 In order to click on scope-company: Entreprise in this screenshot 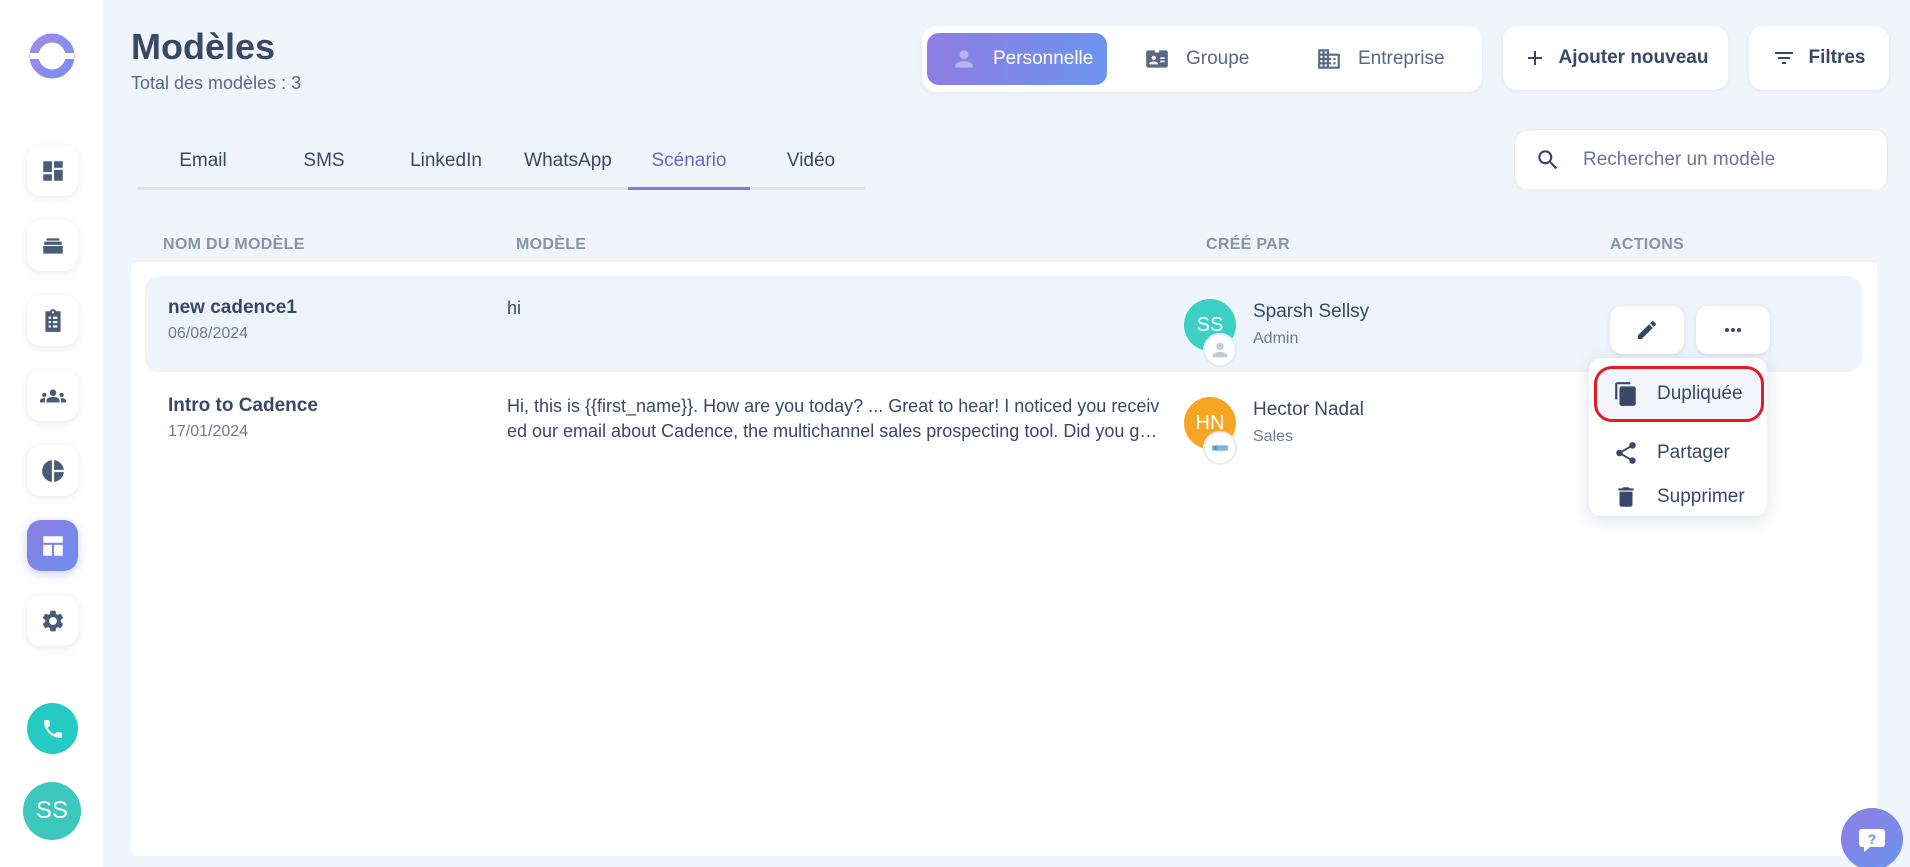, I will do `click(1396, 59)`.